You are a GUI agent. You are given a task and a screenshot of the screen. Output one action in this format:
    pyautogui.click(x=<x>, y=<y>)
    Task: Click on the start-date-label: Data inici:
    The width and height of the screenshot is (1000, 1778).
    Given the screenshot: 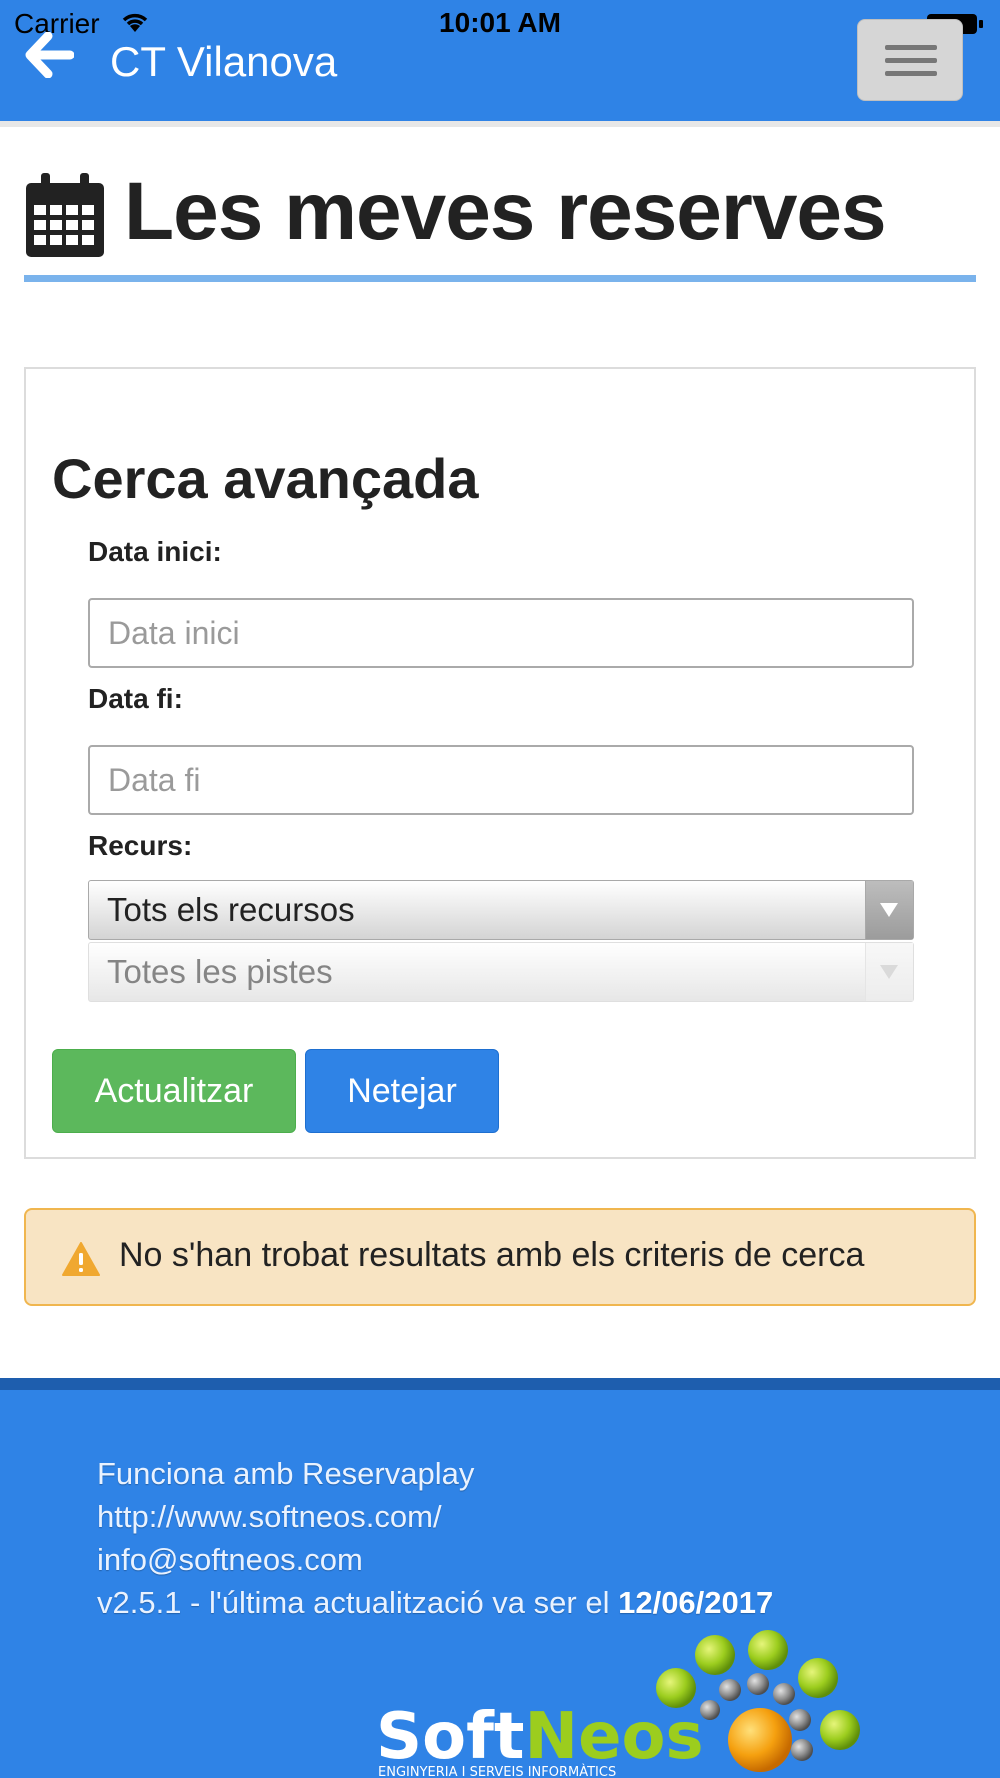 What is the action you would take?
    pyautogui.click(x=155, y=551)
    